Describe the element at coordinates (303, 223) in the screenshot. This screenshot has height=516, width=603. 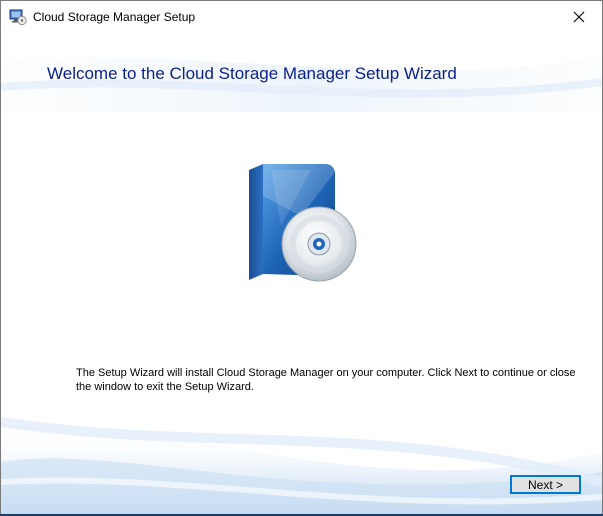
I see `software-box-cd-icon` at that location.